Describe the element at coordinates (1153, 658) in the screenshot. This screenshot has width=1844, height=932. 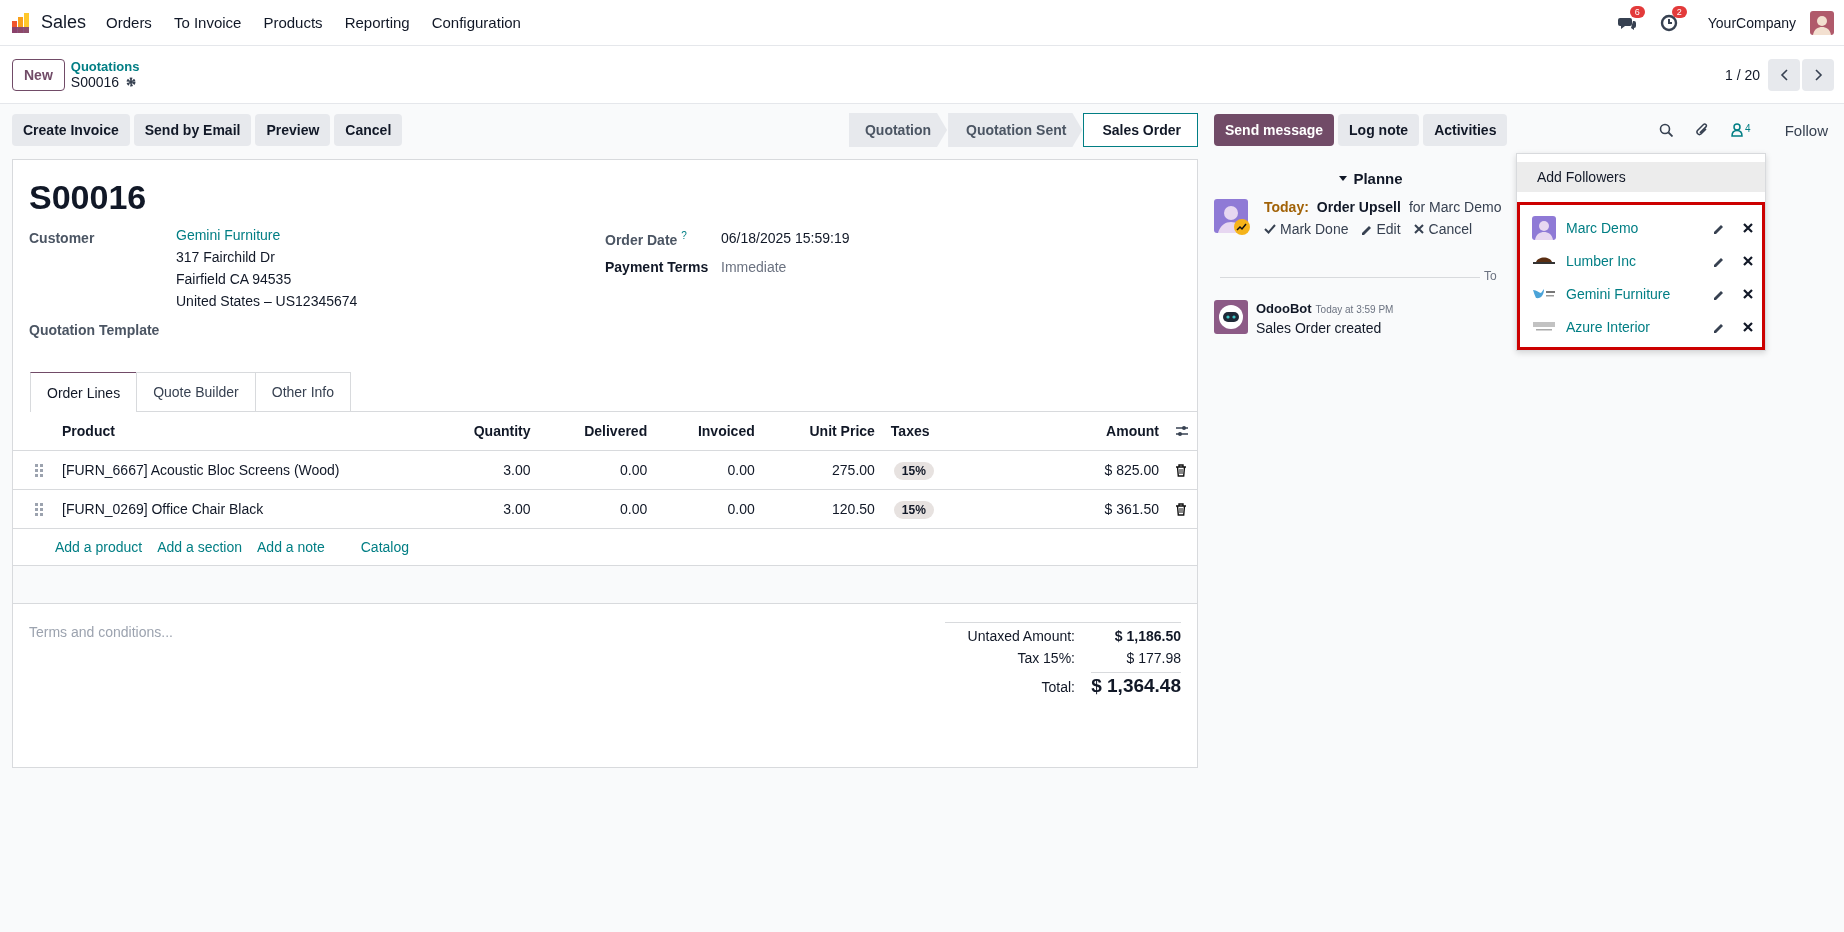
I see `total-value: $ 177.98` at that location.